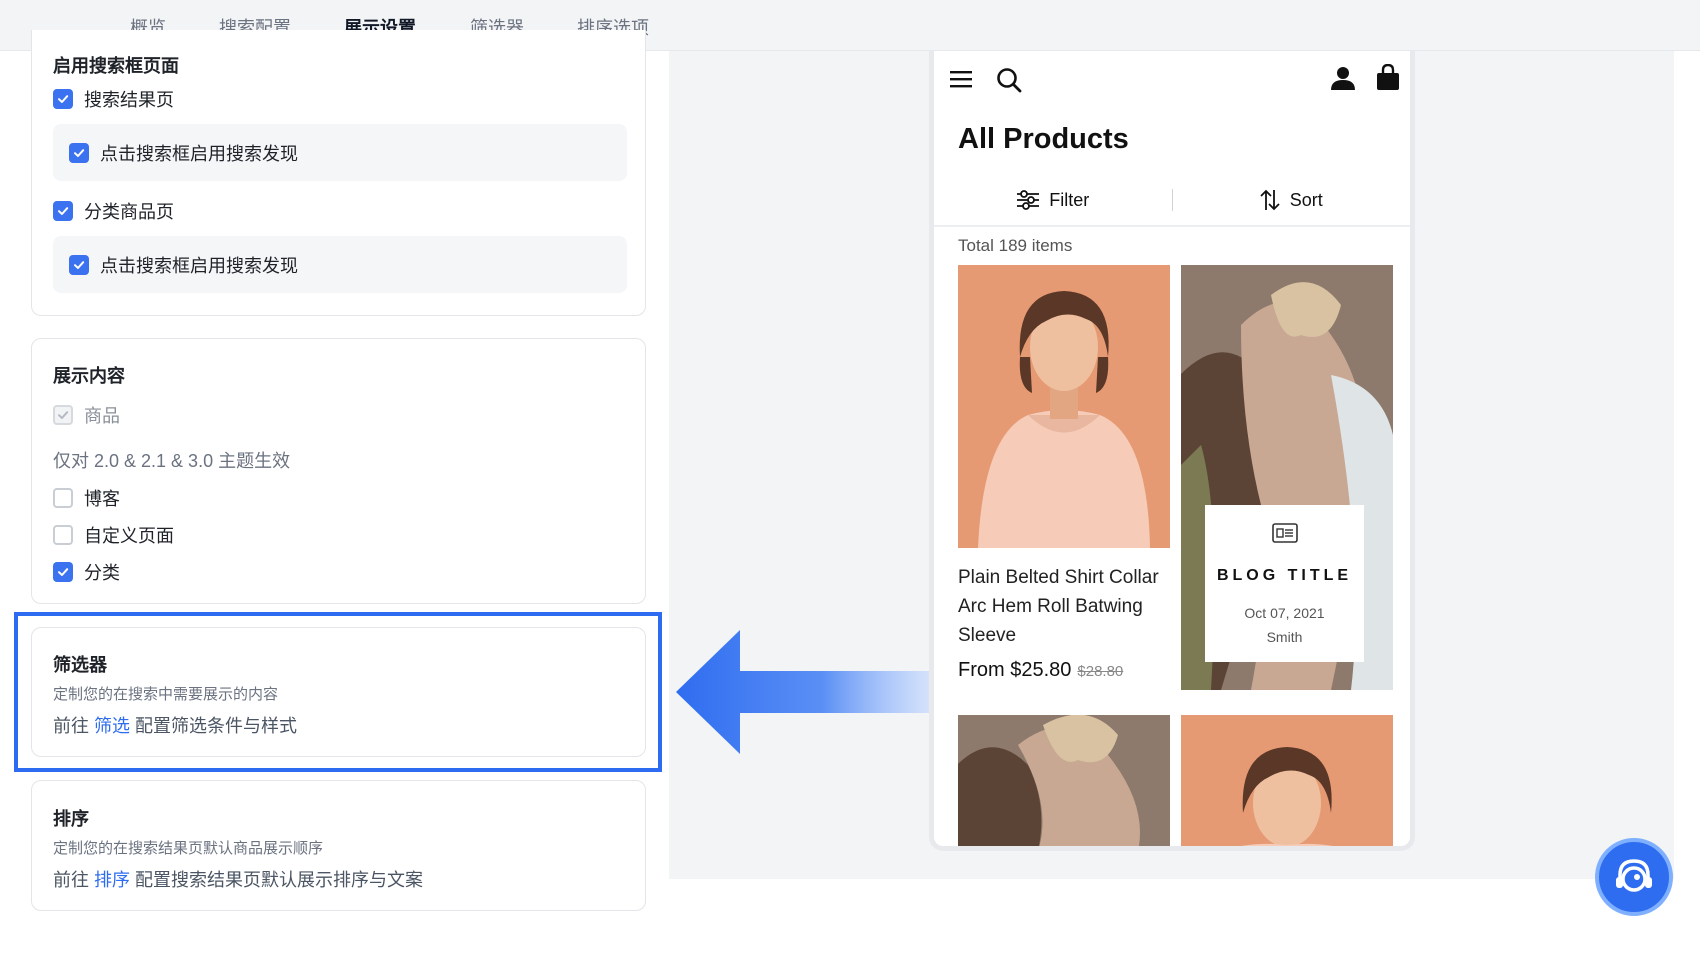 Image resolution: width=1700 pixels, height=958 pixels. I want to click on checkbox-disabled-icon, so click(63, 415).